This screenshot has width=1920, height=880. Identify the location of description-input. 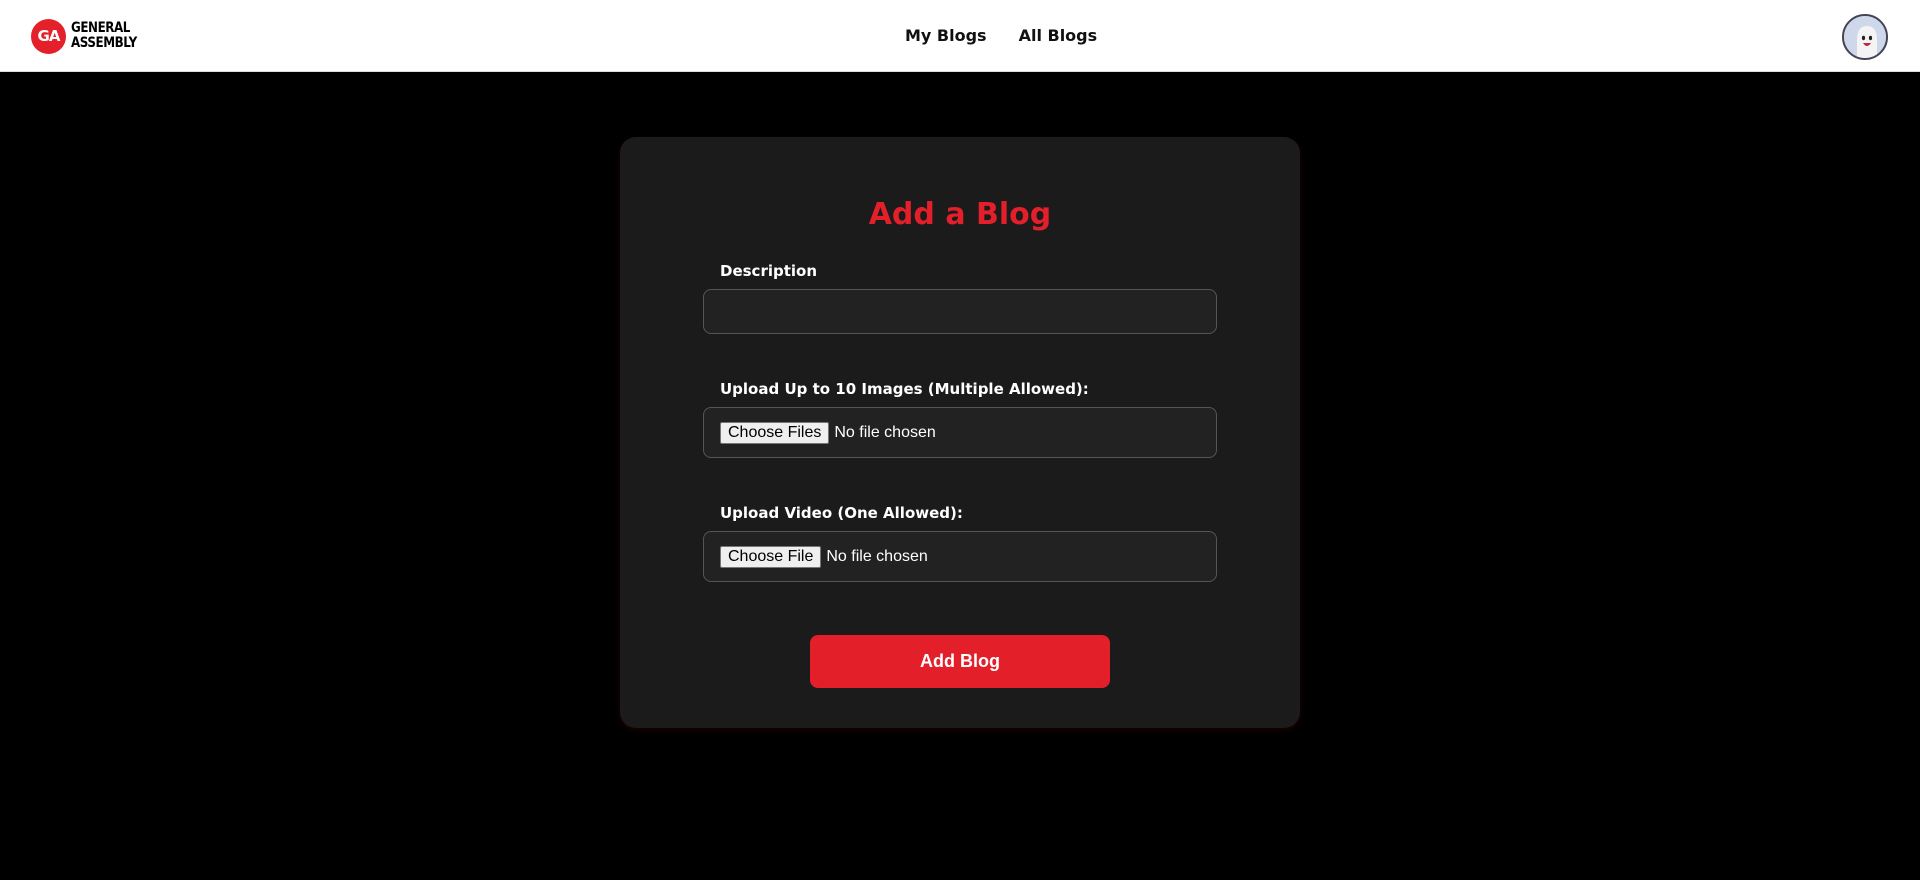
(960, 311).